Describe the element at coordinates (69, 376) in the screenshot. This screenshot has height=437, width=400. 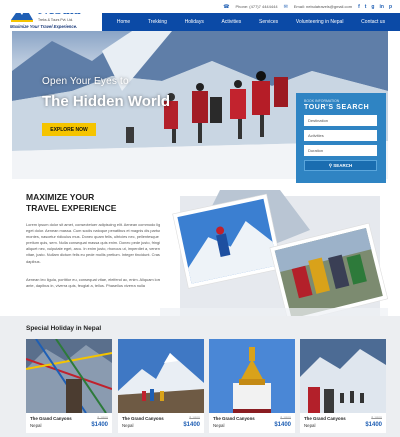
I see `holiday-card-1-image` at that location.